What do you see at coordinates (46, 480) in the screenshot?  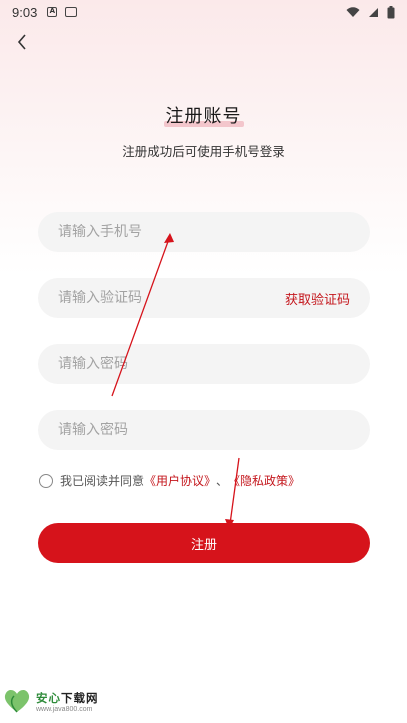 I see `agreement-checkbox` at bounding box center [46, 480].